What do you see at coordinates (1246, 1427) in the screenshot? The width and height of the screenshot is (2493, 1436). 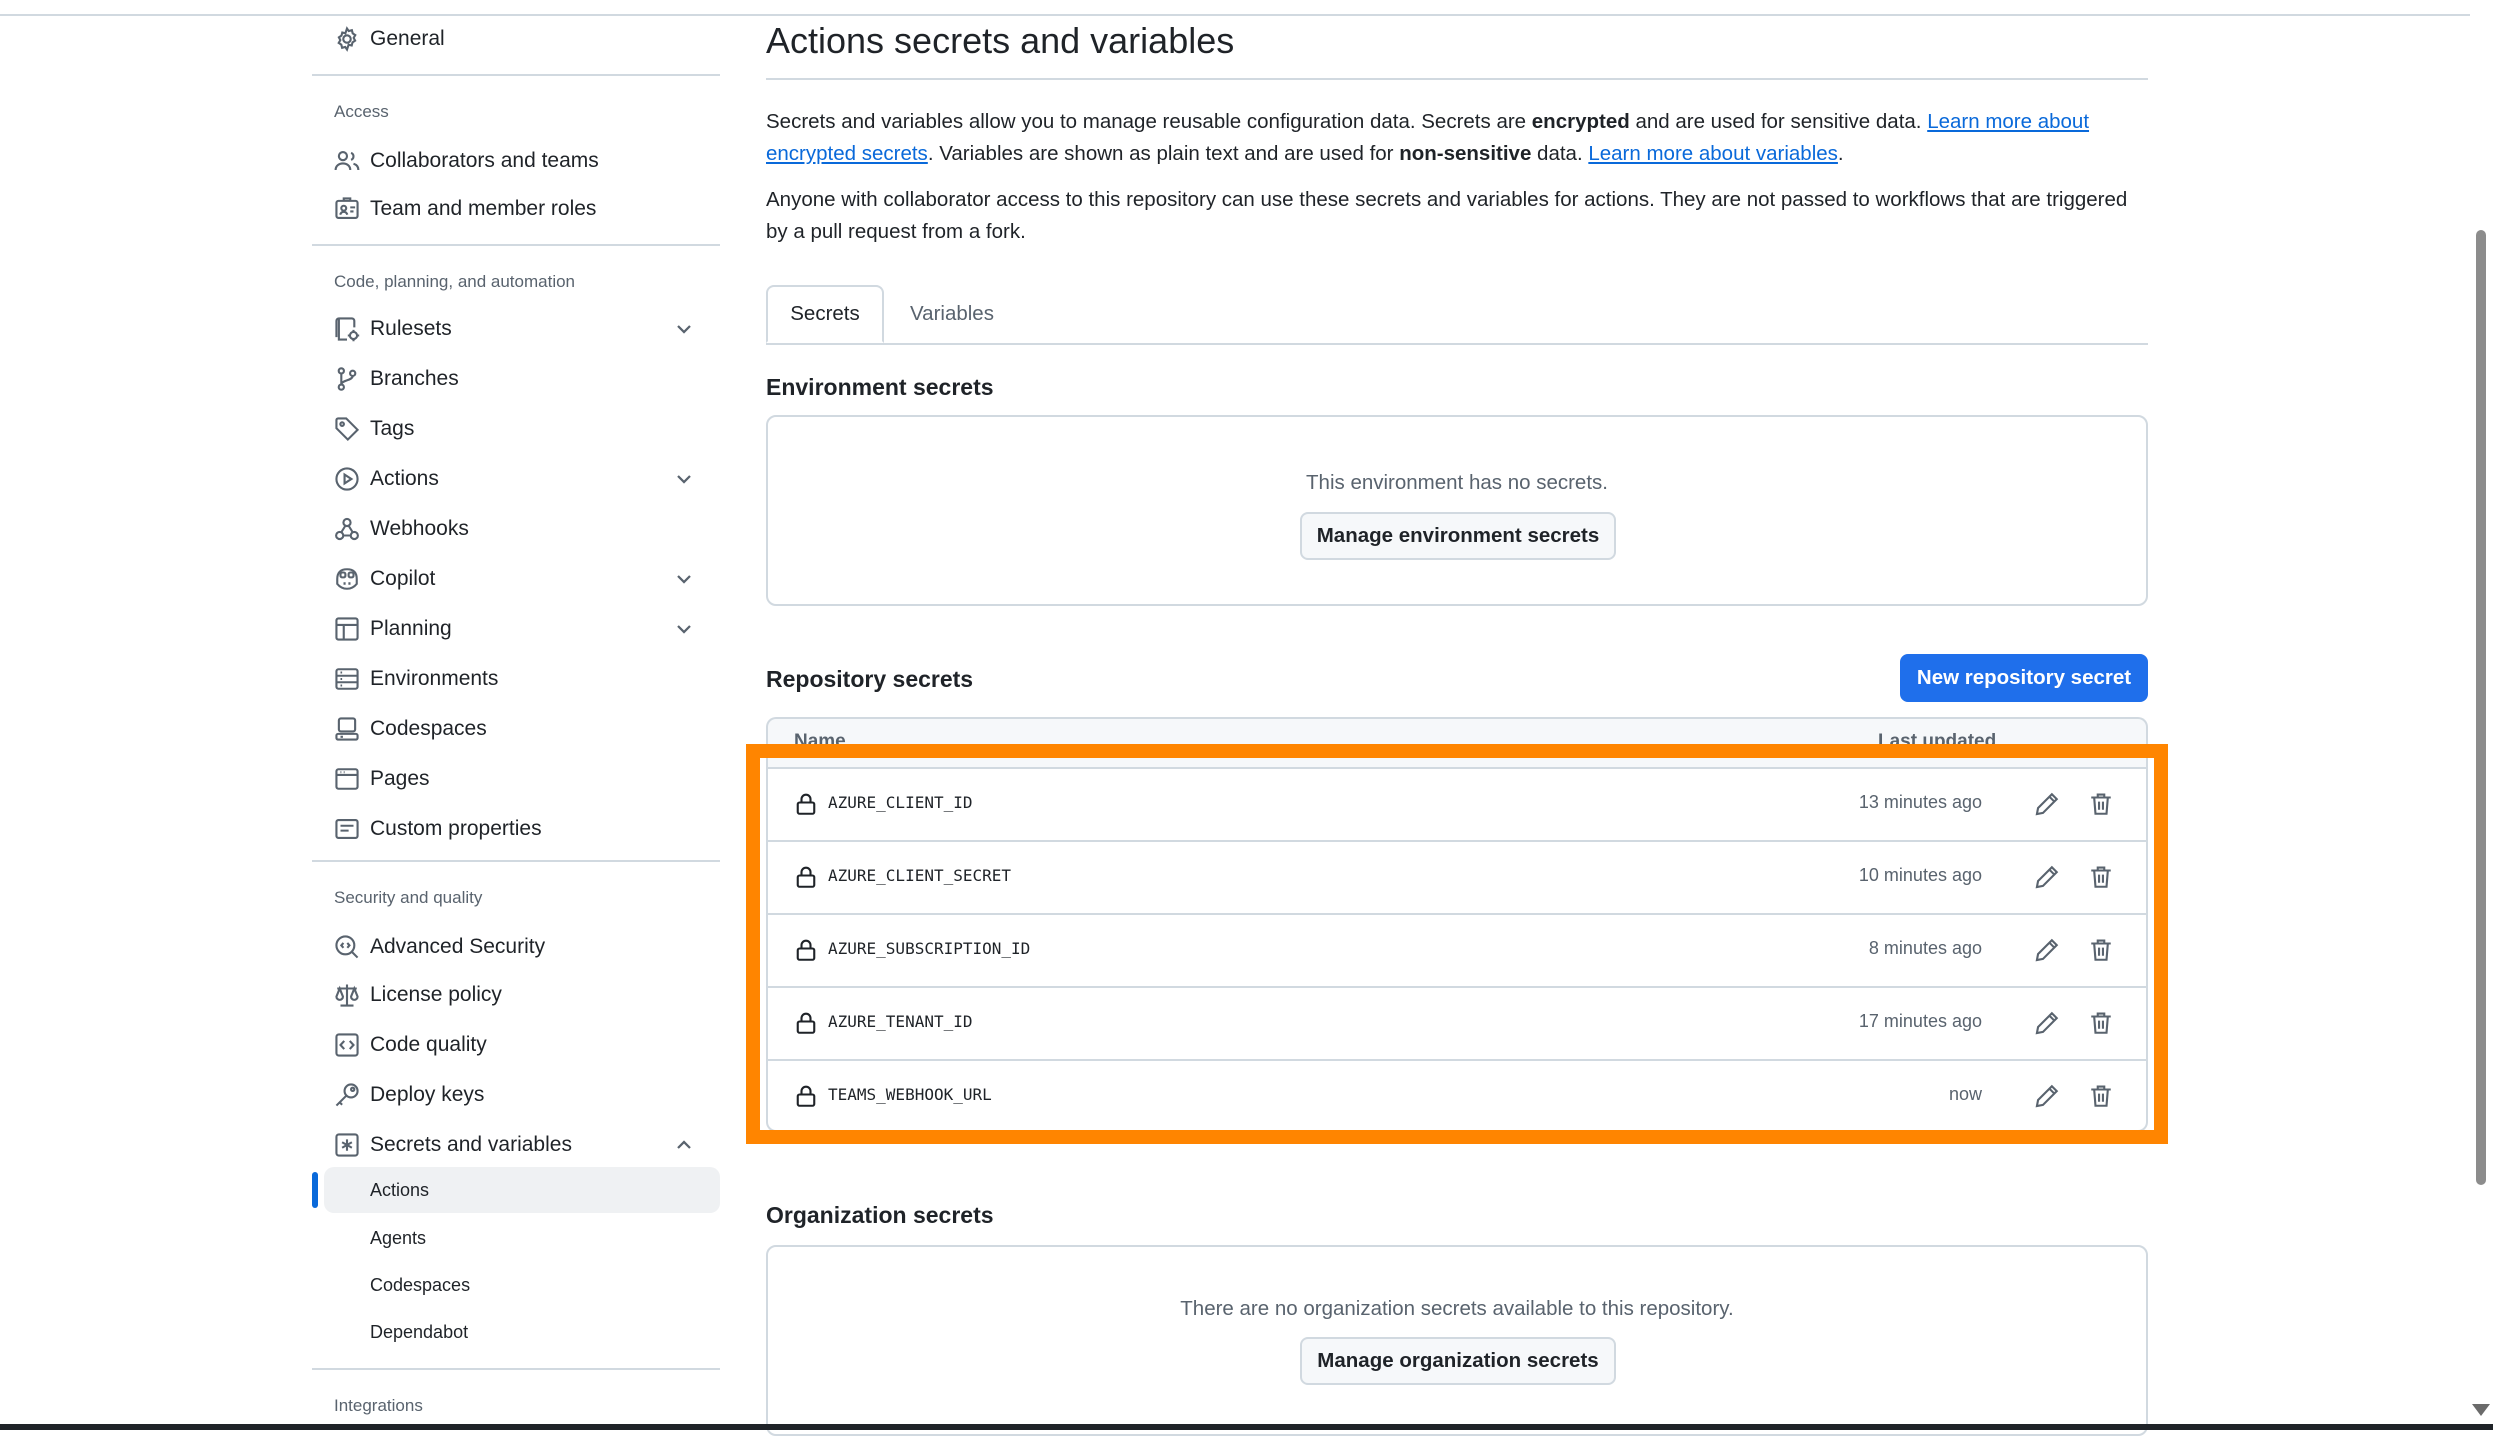 I see `bottom-edge` at bounding box center [1246, 1427].